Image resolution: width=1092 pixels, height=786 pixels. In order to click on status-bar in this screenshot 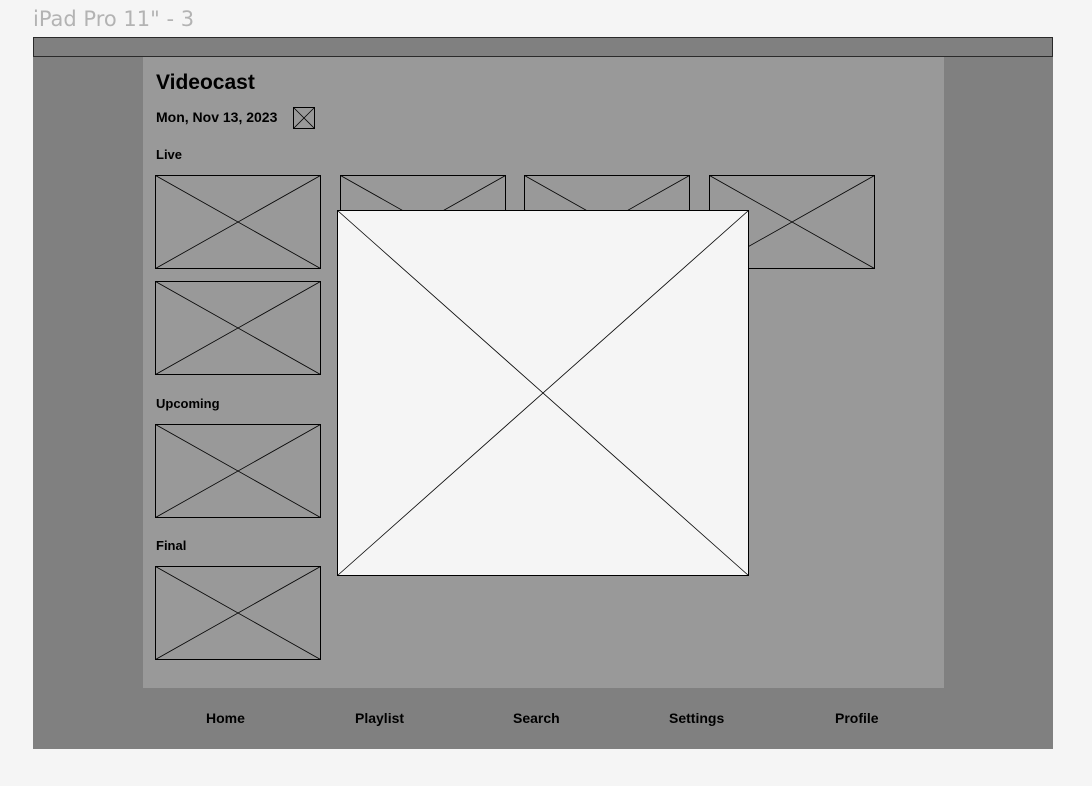, I will do `click(543, 47)`.